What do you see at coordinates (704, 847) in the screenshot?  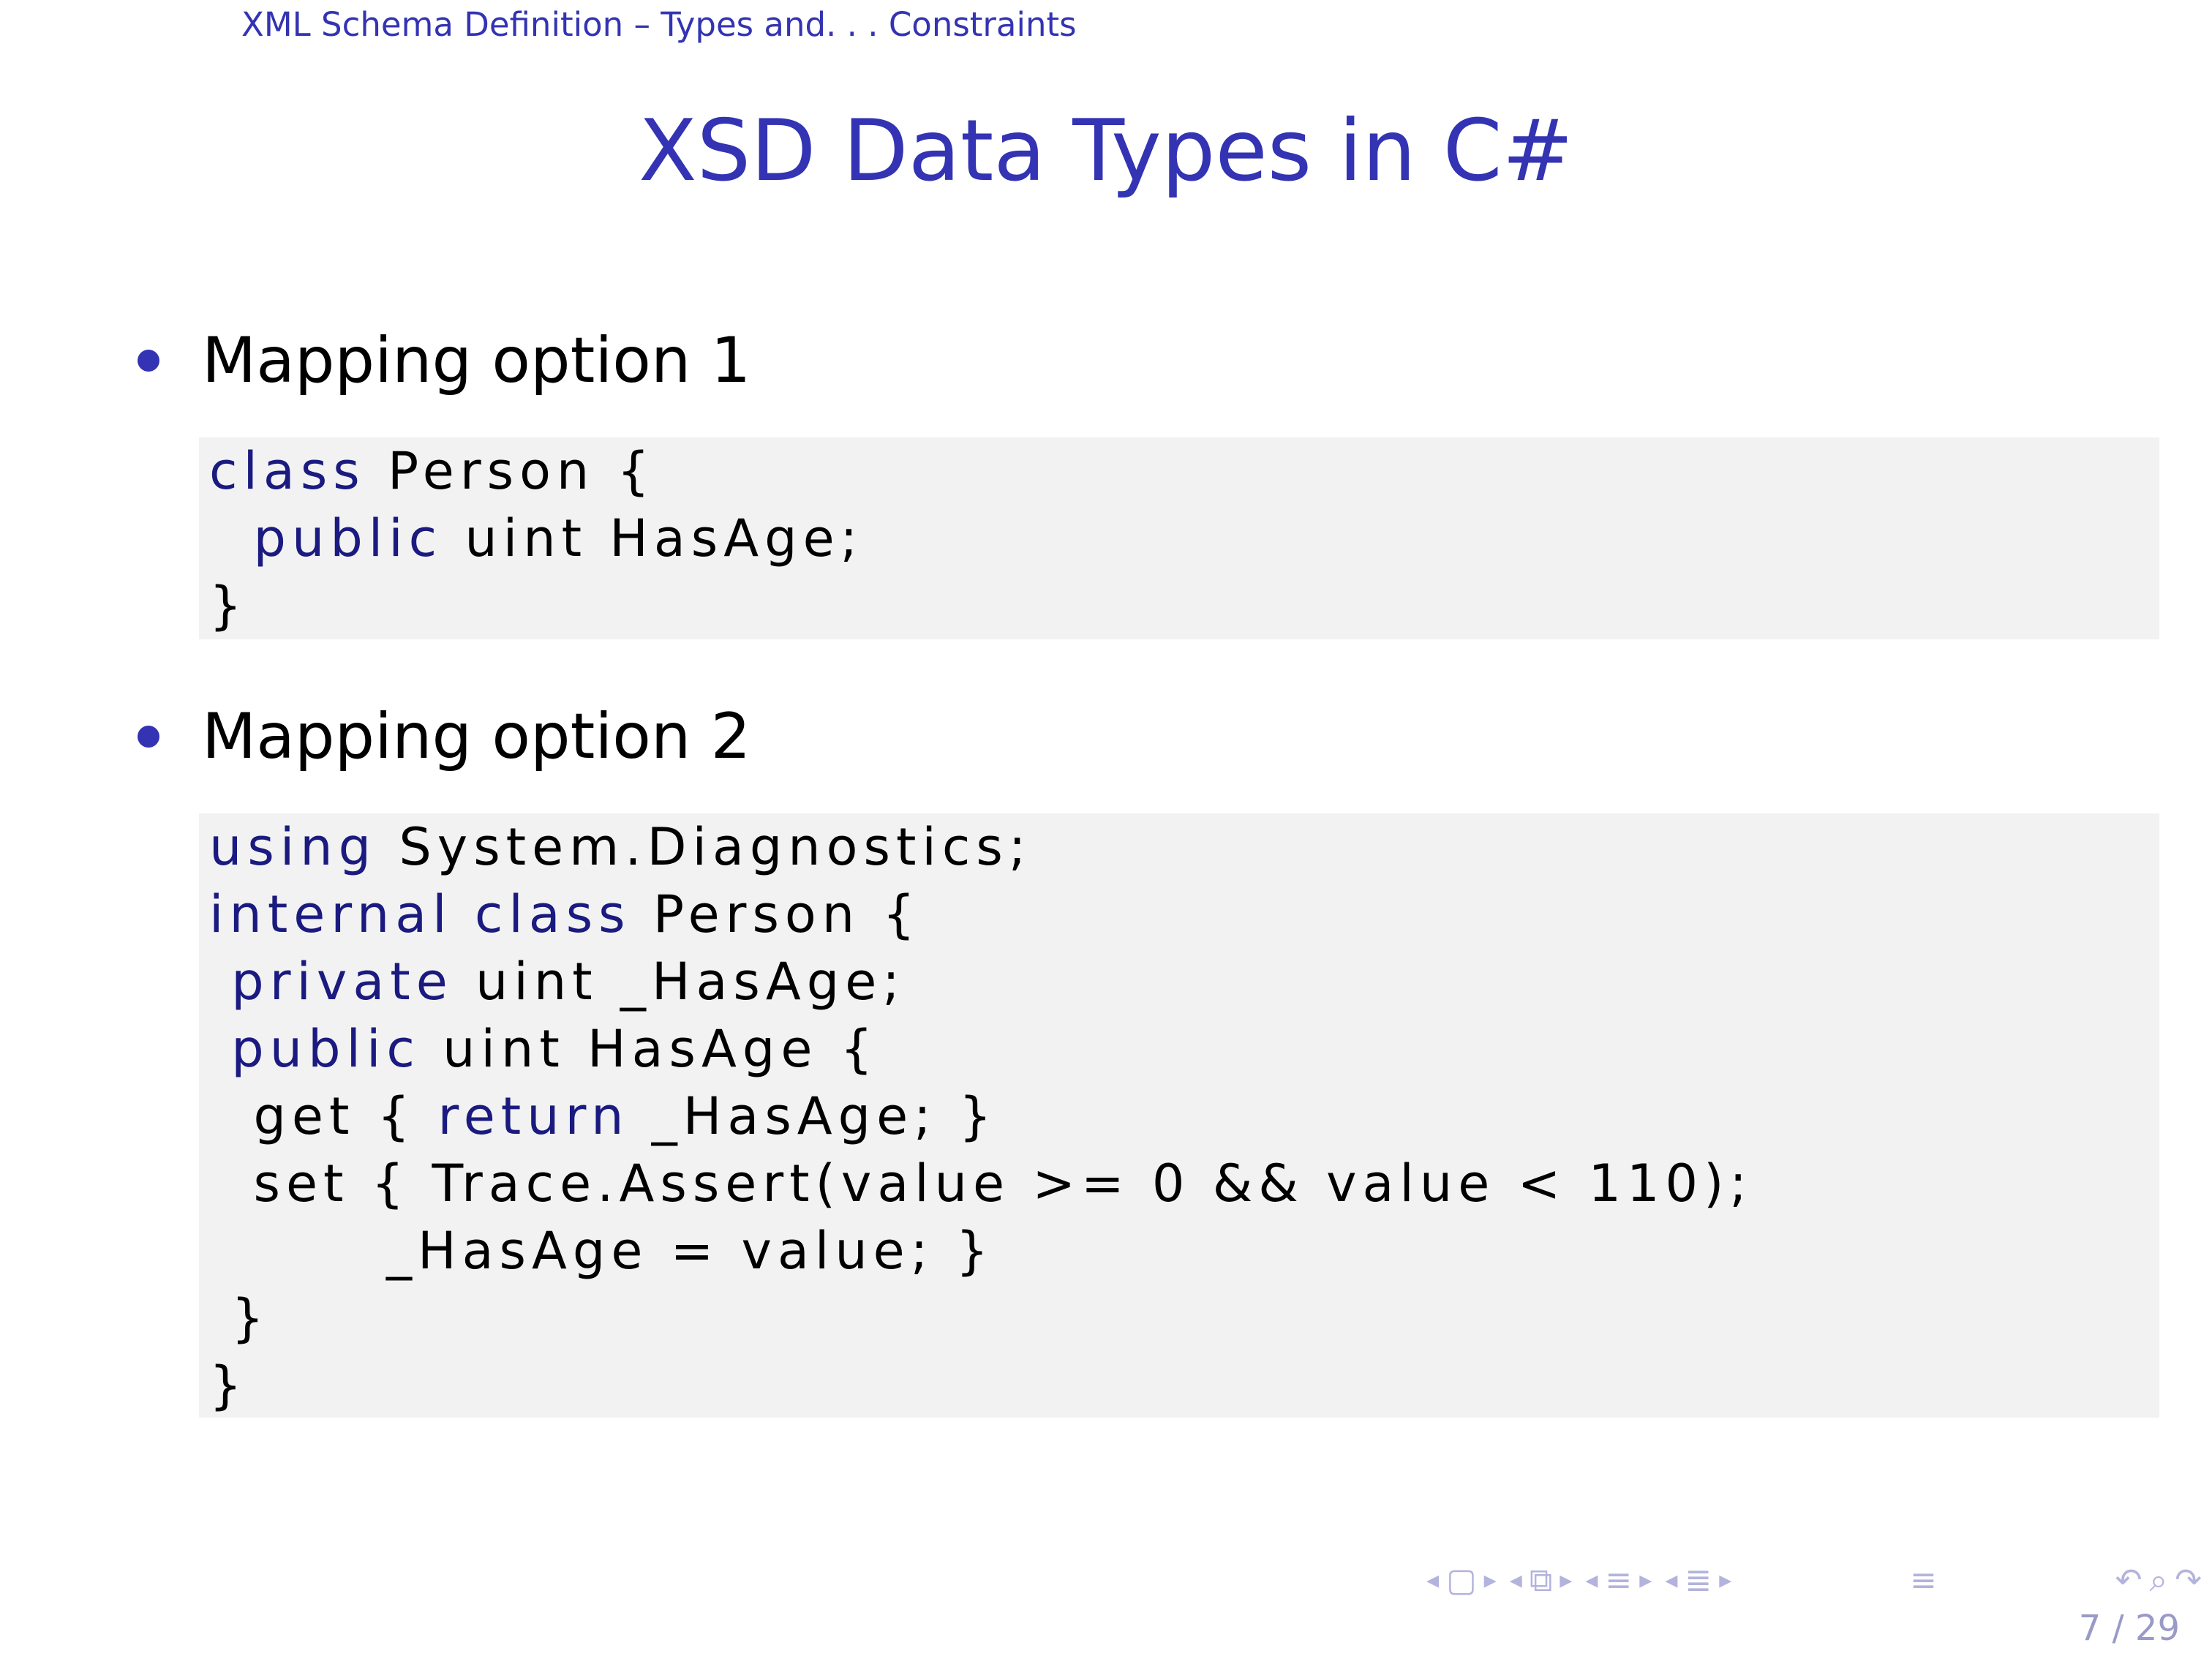 I see `code-text: System.Diagnostics;` at bounding box center [704, 847].